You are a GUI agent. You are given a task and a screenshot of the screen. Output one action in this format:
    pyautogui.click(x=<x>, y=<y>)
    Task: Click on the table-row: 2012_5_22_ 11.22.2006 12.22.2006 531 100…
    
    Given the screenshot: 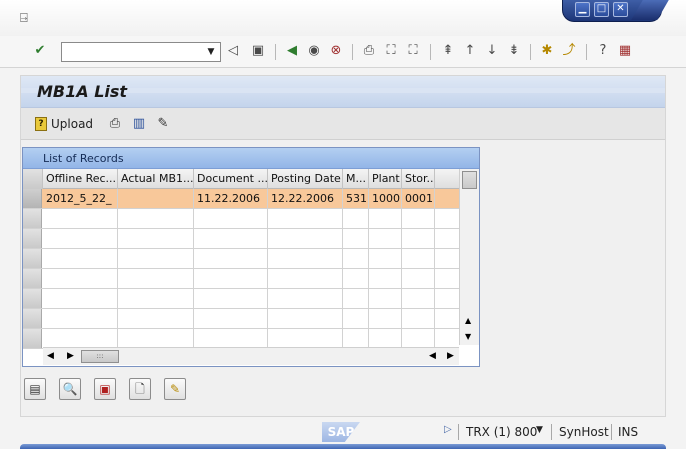 What is the action you would take?
    pyautogui.click(x=241, y=199)
    